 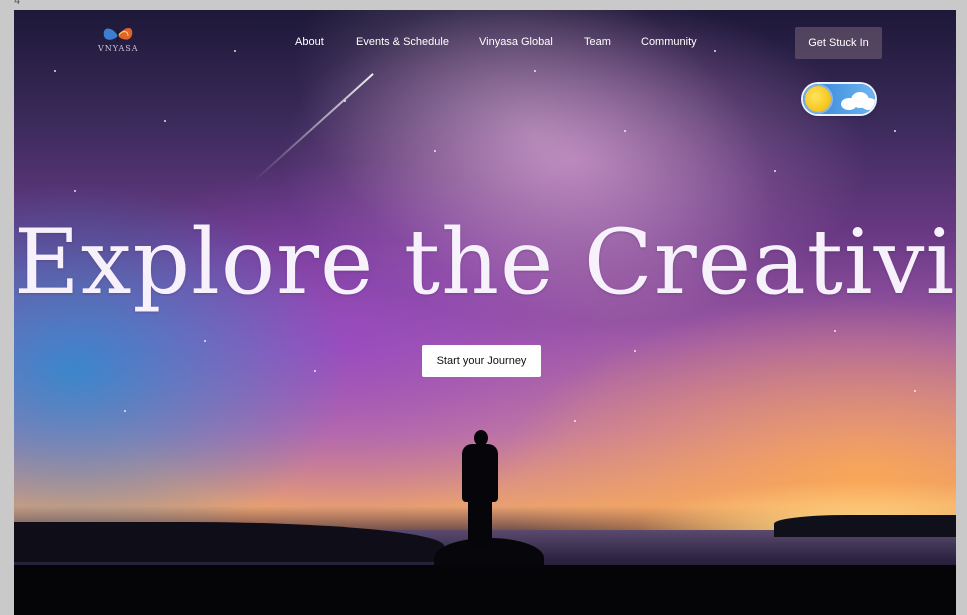 I want to click on nav-item-vinyasa-global: Vinyasa Global, so click(x=516, y=42).